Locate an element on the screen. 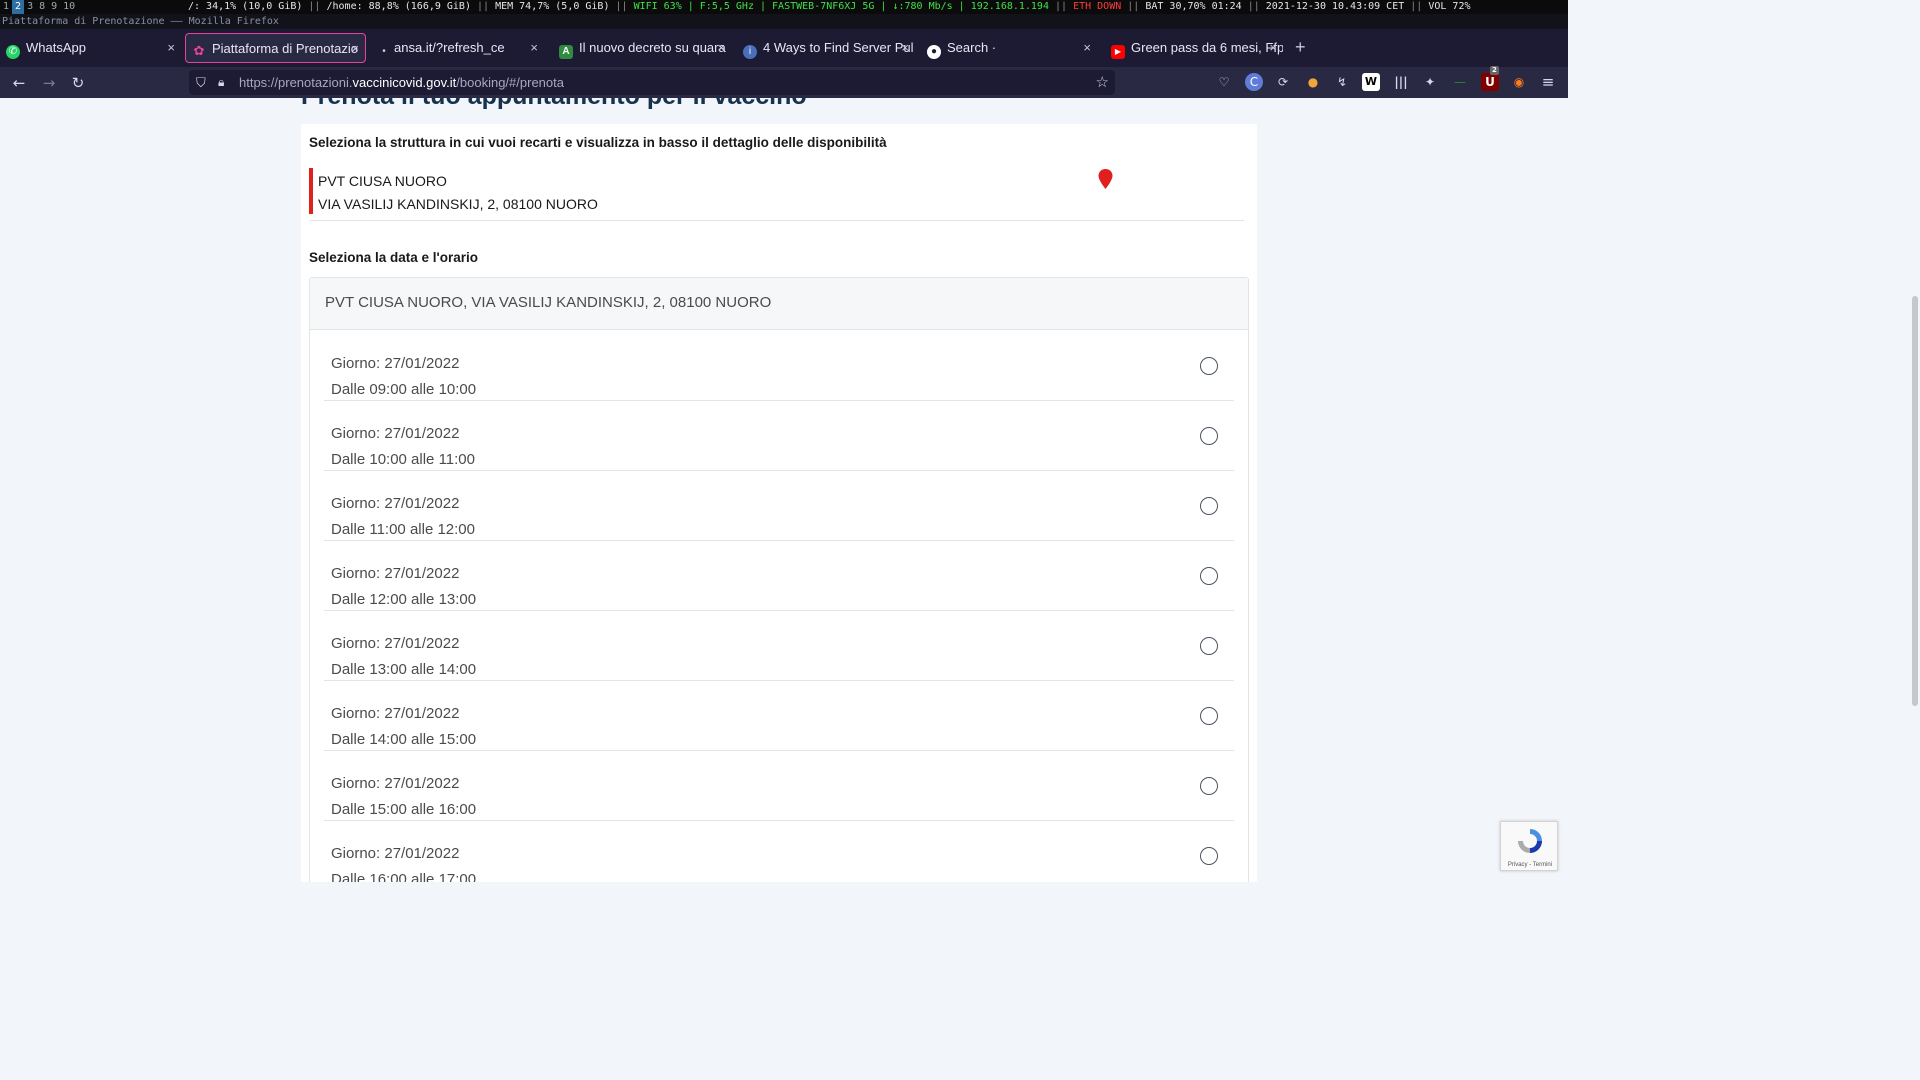  tab-label: Il nuovo decreto su quara is located at coordinates (652, 47).